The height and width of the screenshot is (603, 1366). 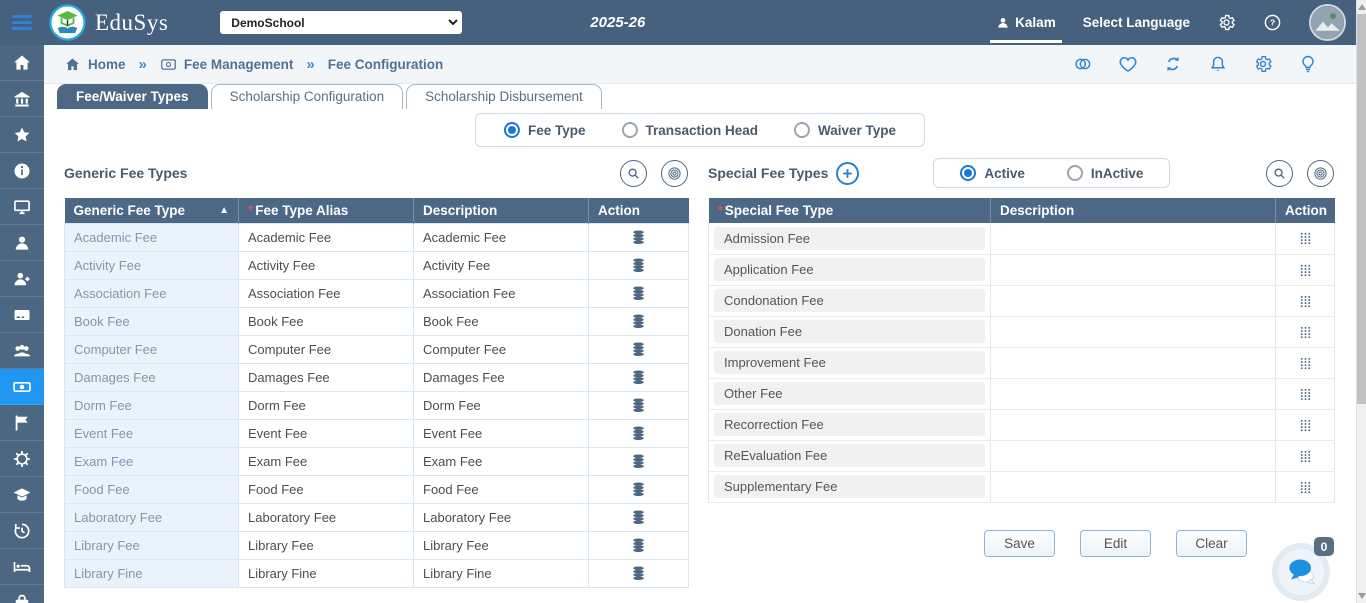 What do you see at coordinates (326, 545) in the screenshot?
I see `fee-type-alias-cell: Library Fee` at bounding box center [326, 545].